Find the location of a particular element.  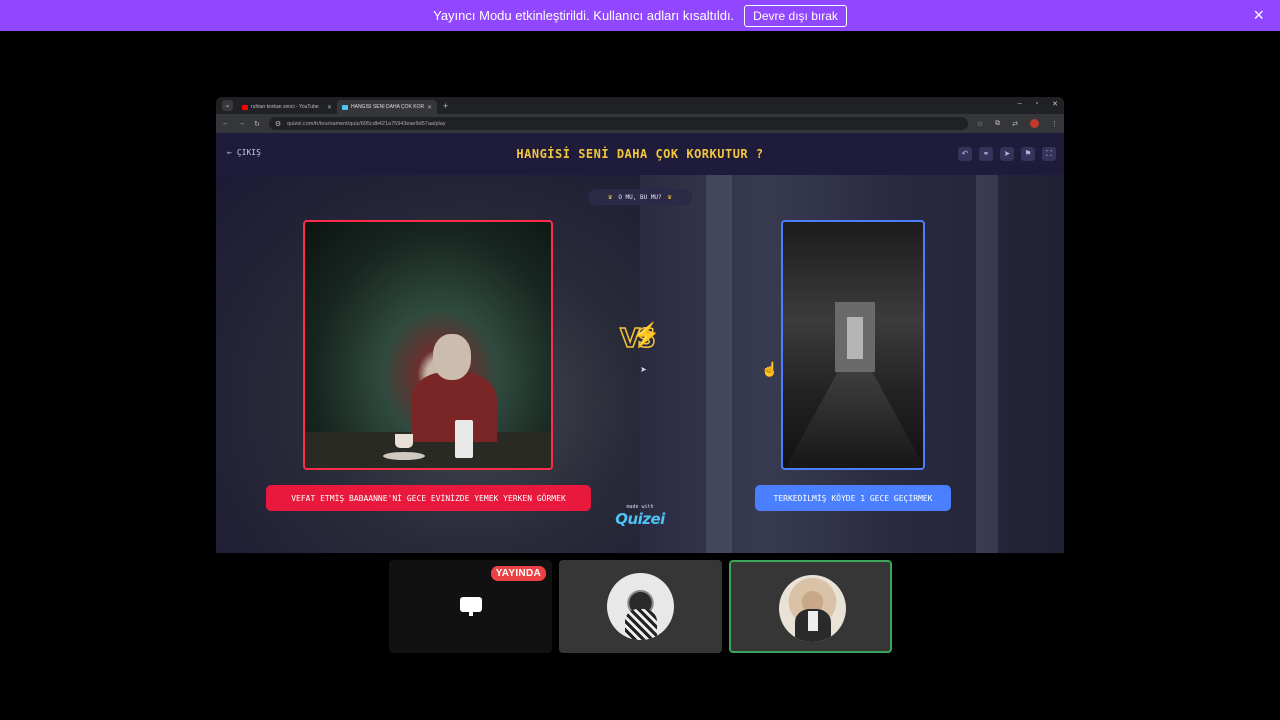

disable-streamer-mode-button: Devre dışı bırak is located at coordinates (795, 15).